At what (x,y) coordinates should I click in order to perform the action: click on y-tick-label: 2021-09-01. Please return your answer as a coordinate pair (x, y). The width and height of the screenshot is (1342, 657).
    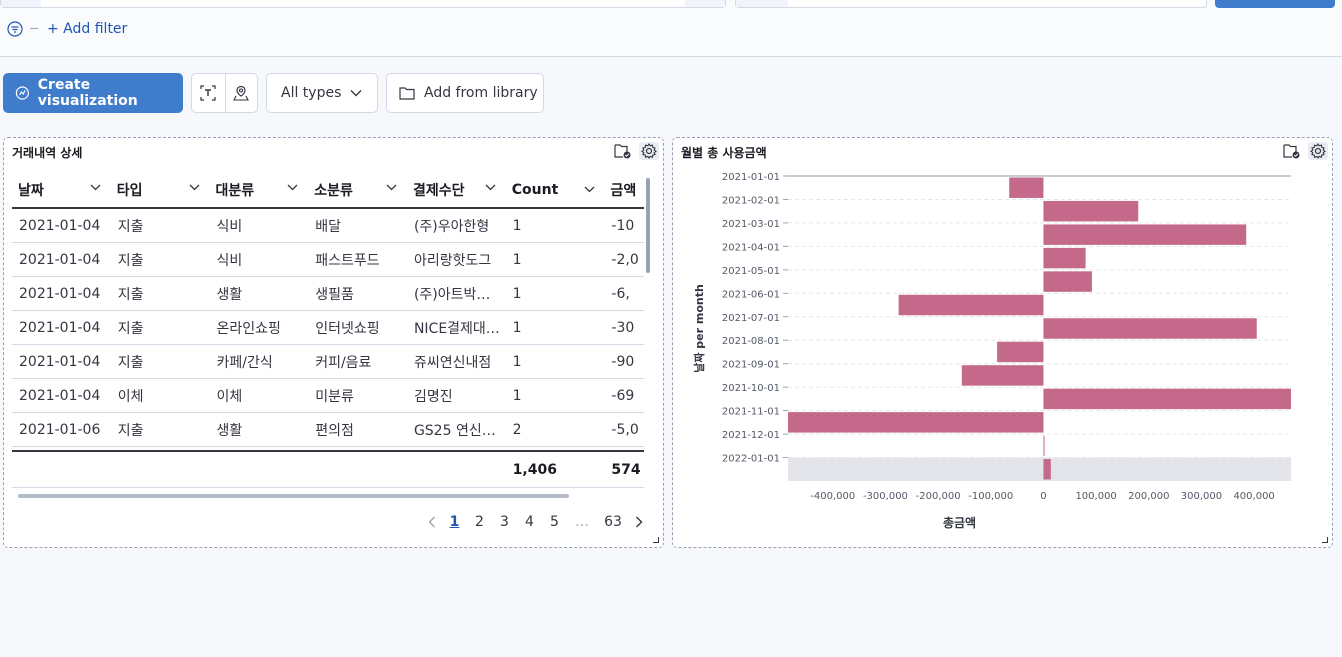
    Looking at the image, I should click on (751, 365).